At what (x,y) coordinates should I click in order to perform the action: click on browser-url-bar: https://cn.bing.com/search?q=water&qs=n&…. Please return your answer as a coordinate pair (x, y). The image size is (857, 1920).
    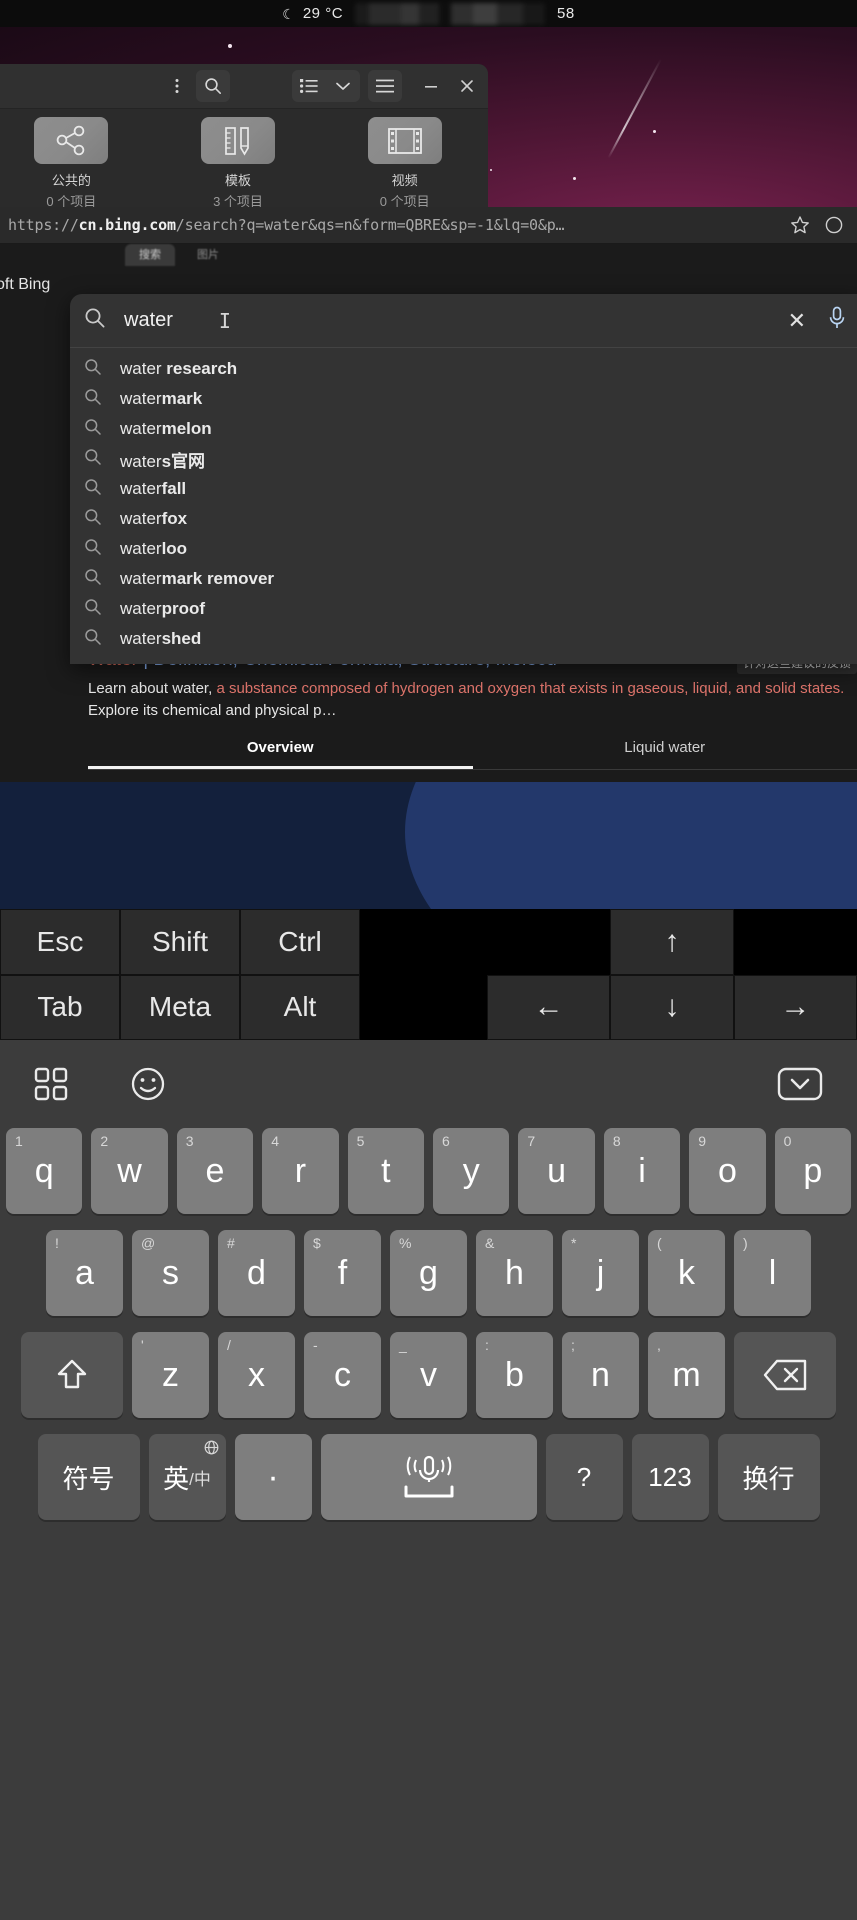
    Looking at the image, I should click on (428, 225).